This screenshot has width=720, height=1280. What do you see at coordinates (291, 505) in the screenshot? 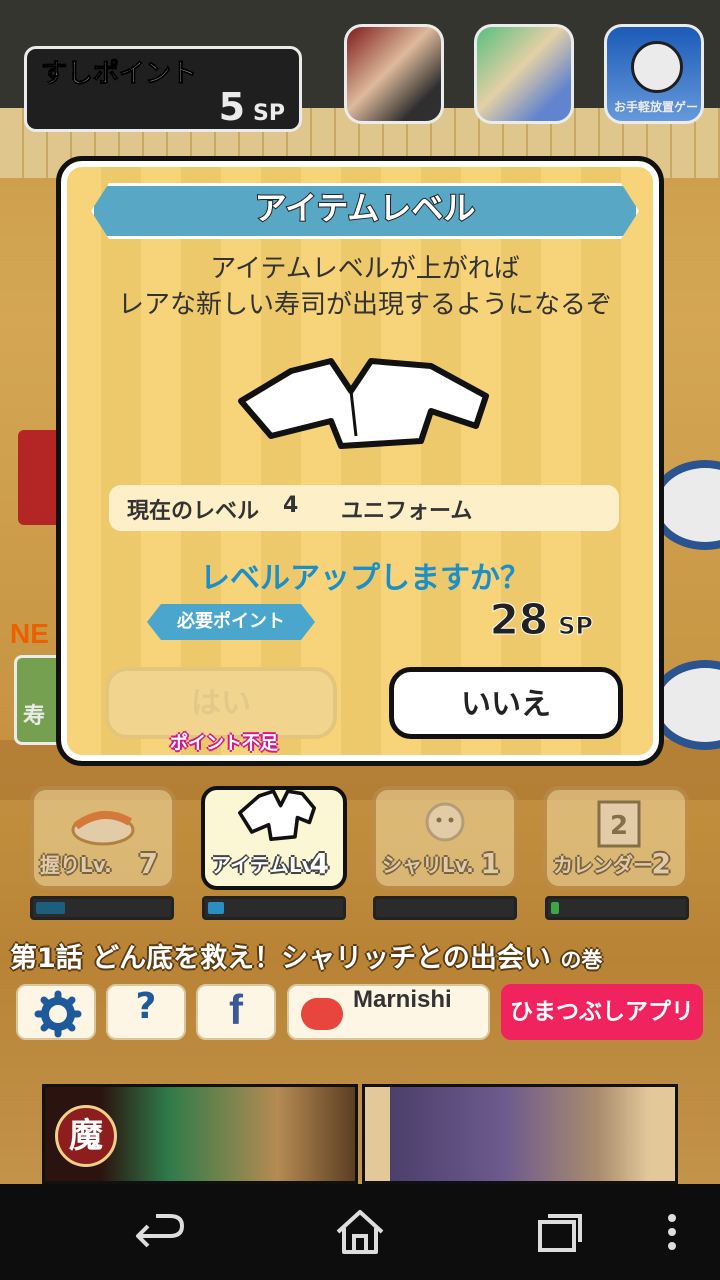
I see `current-level-value: 4` at bounding box center [291, 505].